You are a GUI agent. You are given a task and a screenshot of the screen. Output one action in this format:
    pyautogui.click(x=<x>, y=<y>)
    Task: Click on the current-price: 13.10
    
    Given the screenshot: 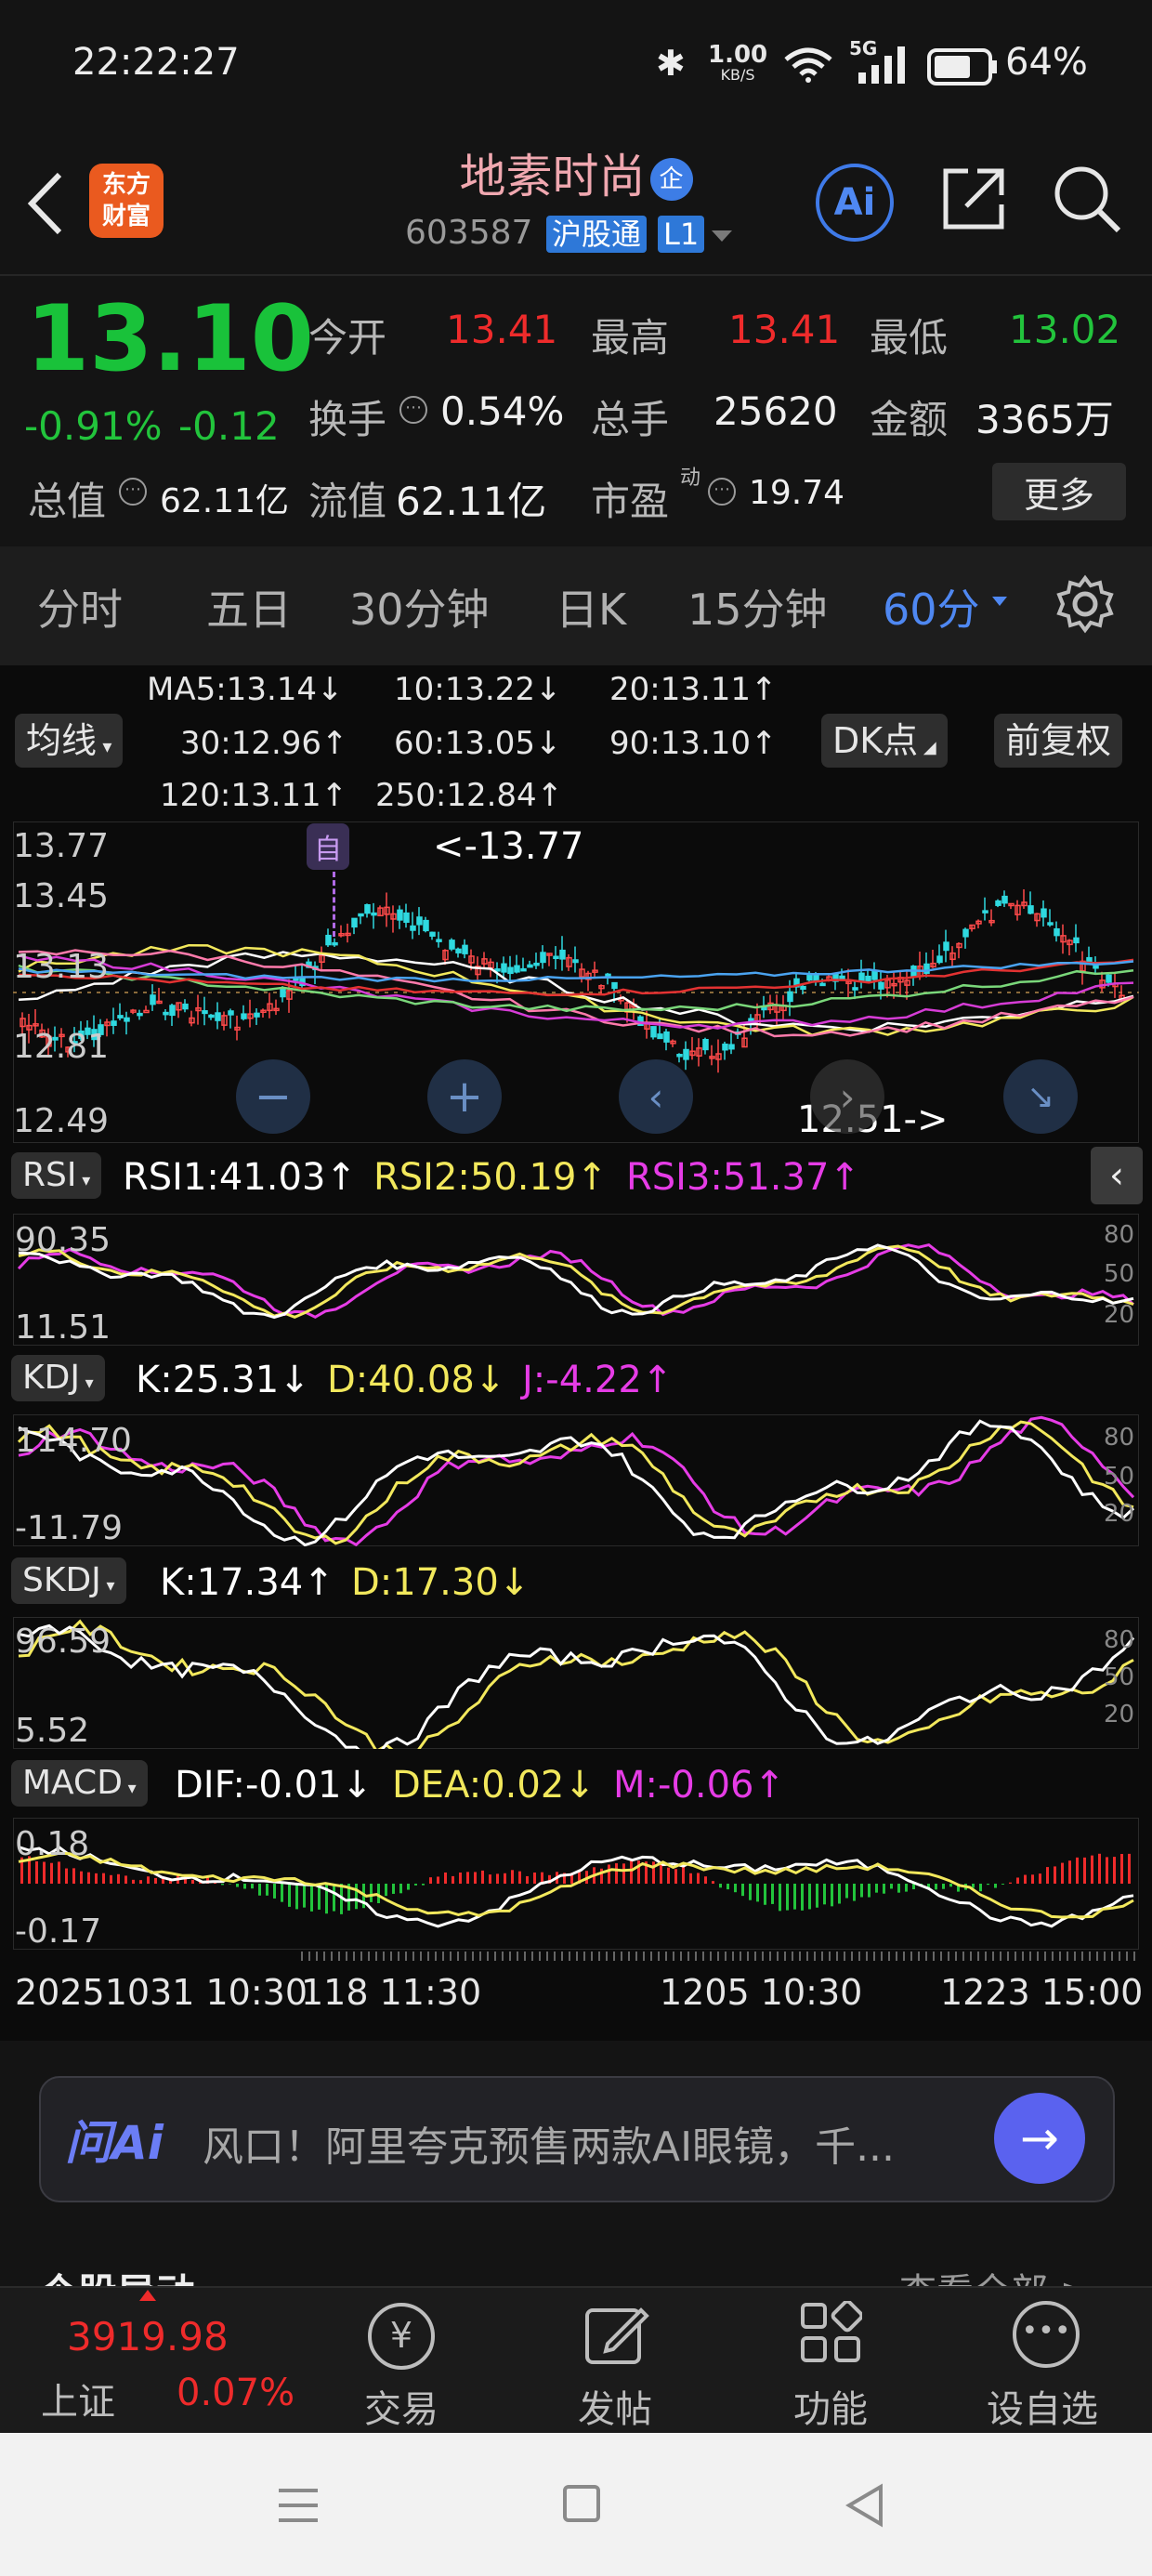 What is the action you would take?
    pyautogui.click(x=170, y=339)
    